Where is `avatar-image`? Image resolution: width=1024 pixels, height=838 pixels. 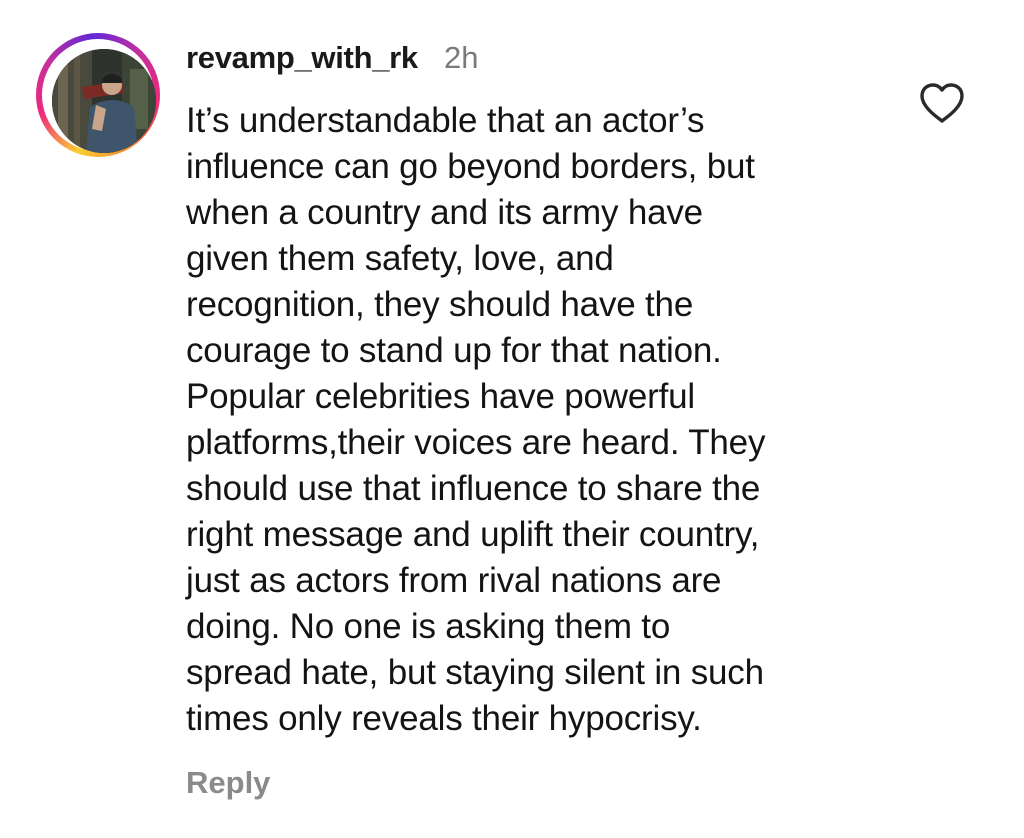 avatar-image is located at coordinates (104, 101).